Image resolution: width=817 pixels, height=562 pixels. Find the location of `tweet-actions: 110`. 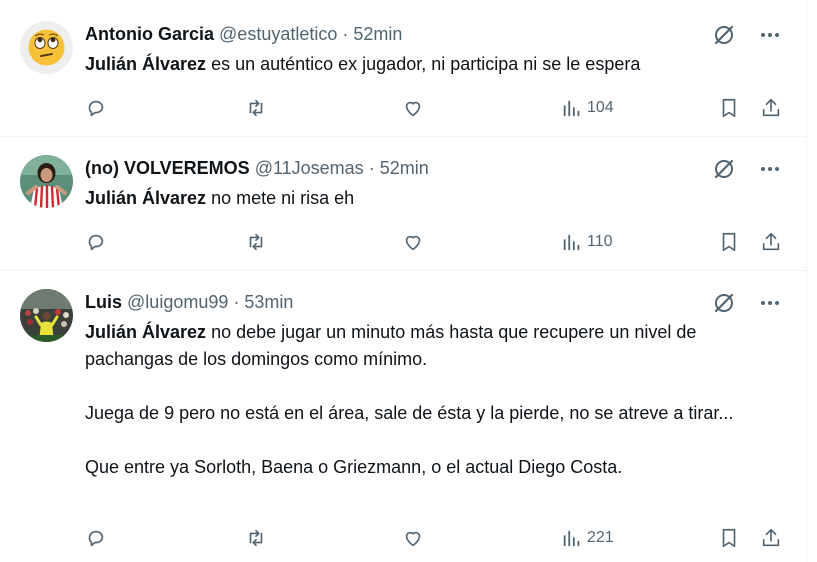

tweet-actions: 110 is located at coordinates (435, 242).